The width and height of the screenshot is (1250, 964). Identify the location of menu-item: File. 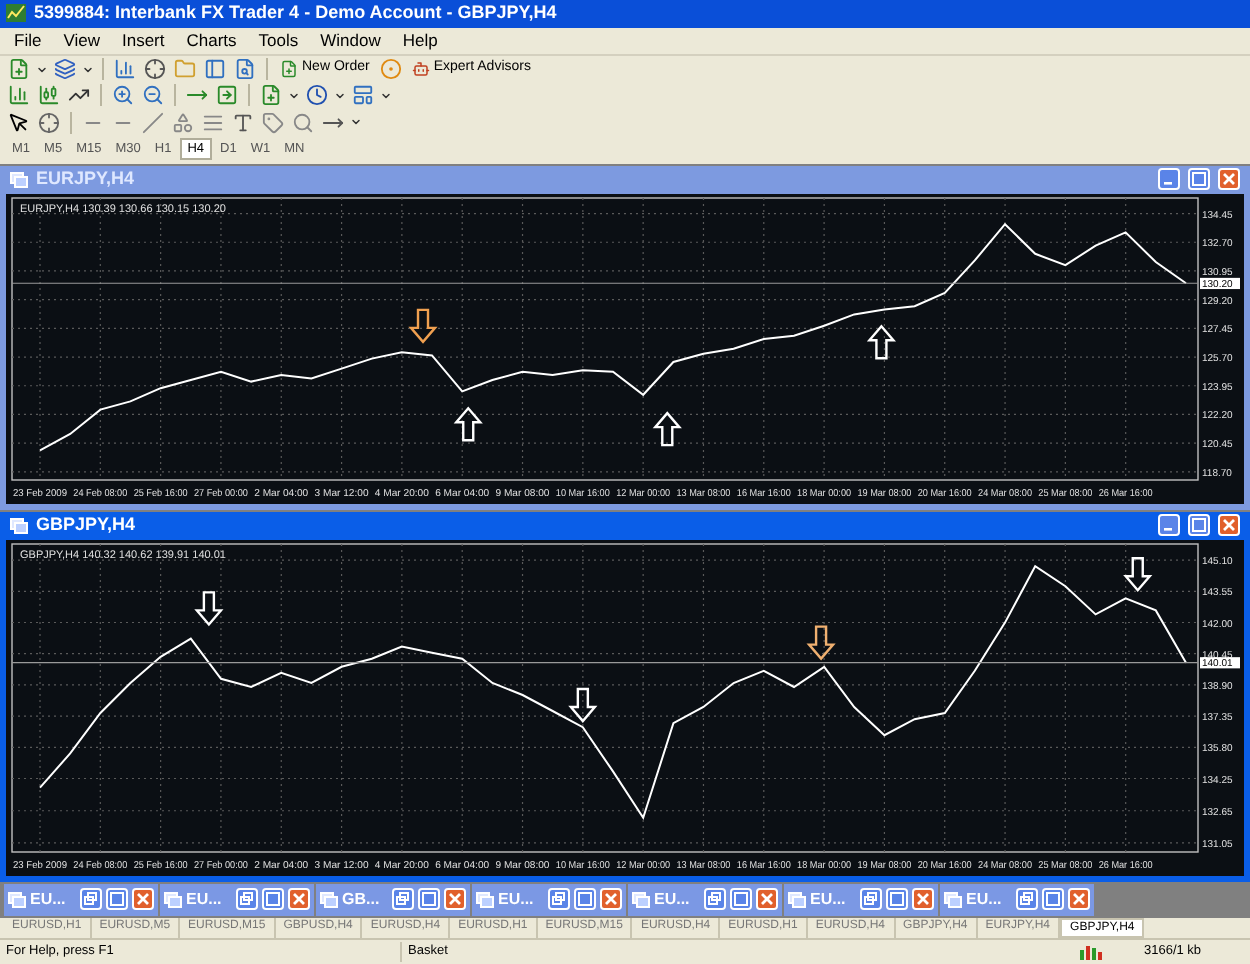
(28, 40).